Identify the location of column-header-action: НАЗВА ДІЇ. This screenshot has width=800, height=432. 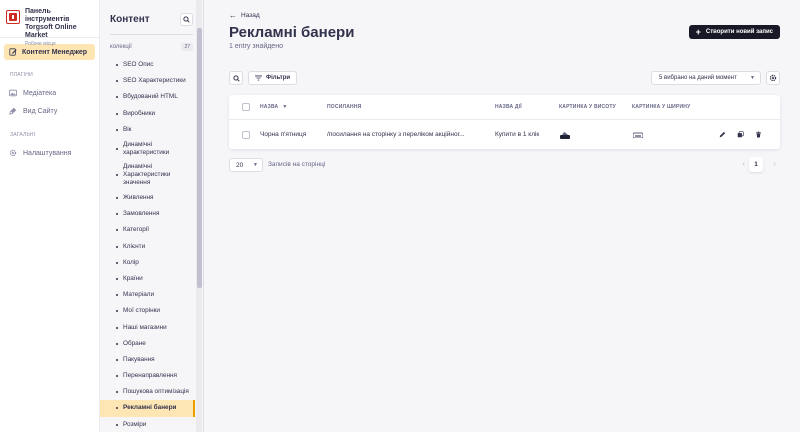
(508, 107).